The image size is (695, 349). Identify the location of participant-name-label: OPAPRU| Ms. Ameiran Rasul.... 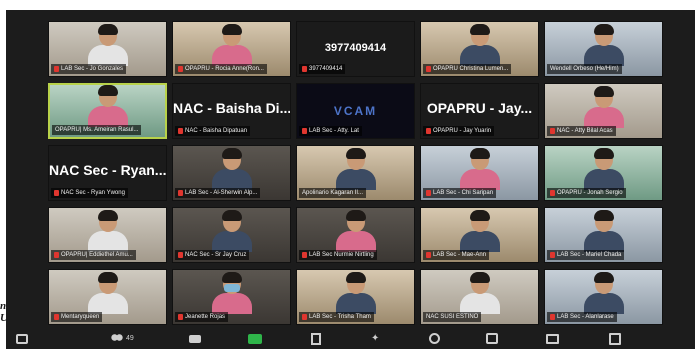
(97, 130).